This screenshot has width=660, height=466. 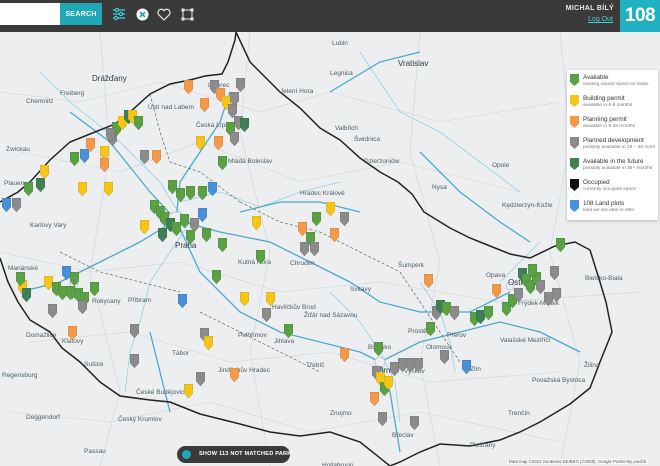 What do you see at coordinates (81, 14) in the screenshot?
I see `search-button: SEARCH` at bounding box center [81, 14].